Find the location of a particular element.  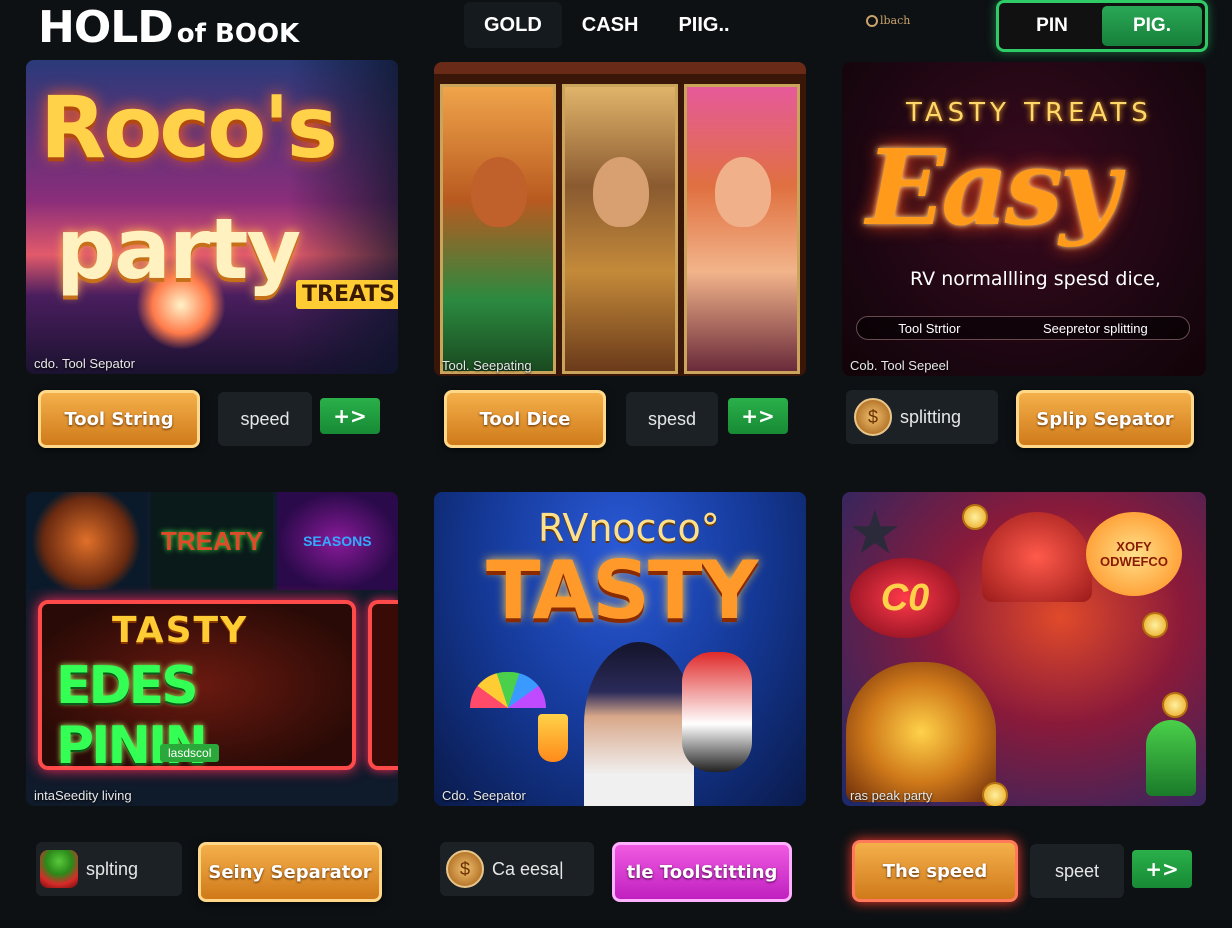

casino-sign: C0 is located at coordinates (905, 598).